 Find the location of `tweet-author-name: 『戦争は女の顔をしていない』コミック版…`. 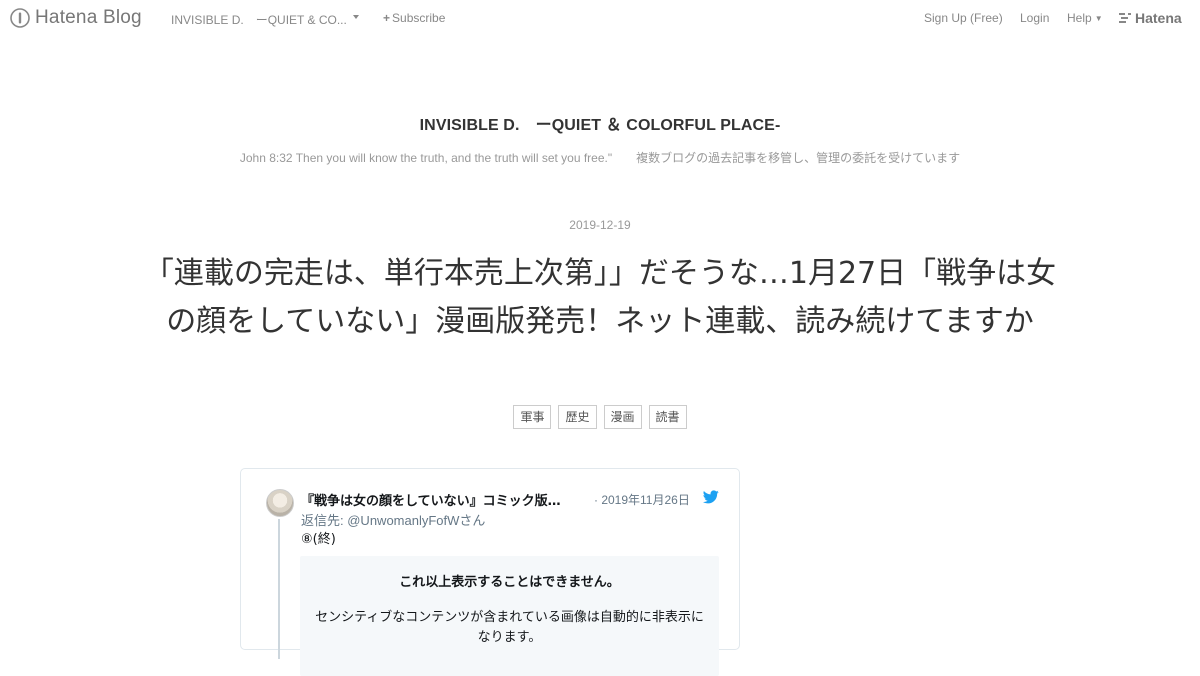

tweet-author-name: 『戦争は女の顔をしていない』コミック版… is located at coordinates (431, 499).